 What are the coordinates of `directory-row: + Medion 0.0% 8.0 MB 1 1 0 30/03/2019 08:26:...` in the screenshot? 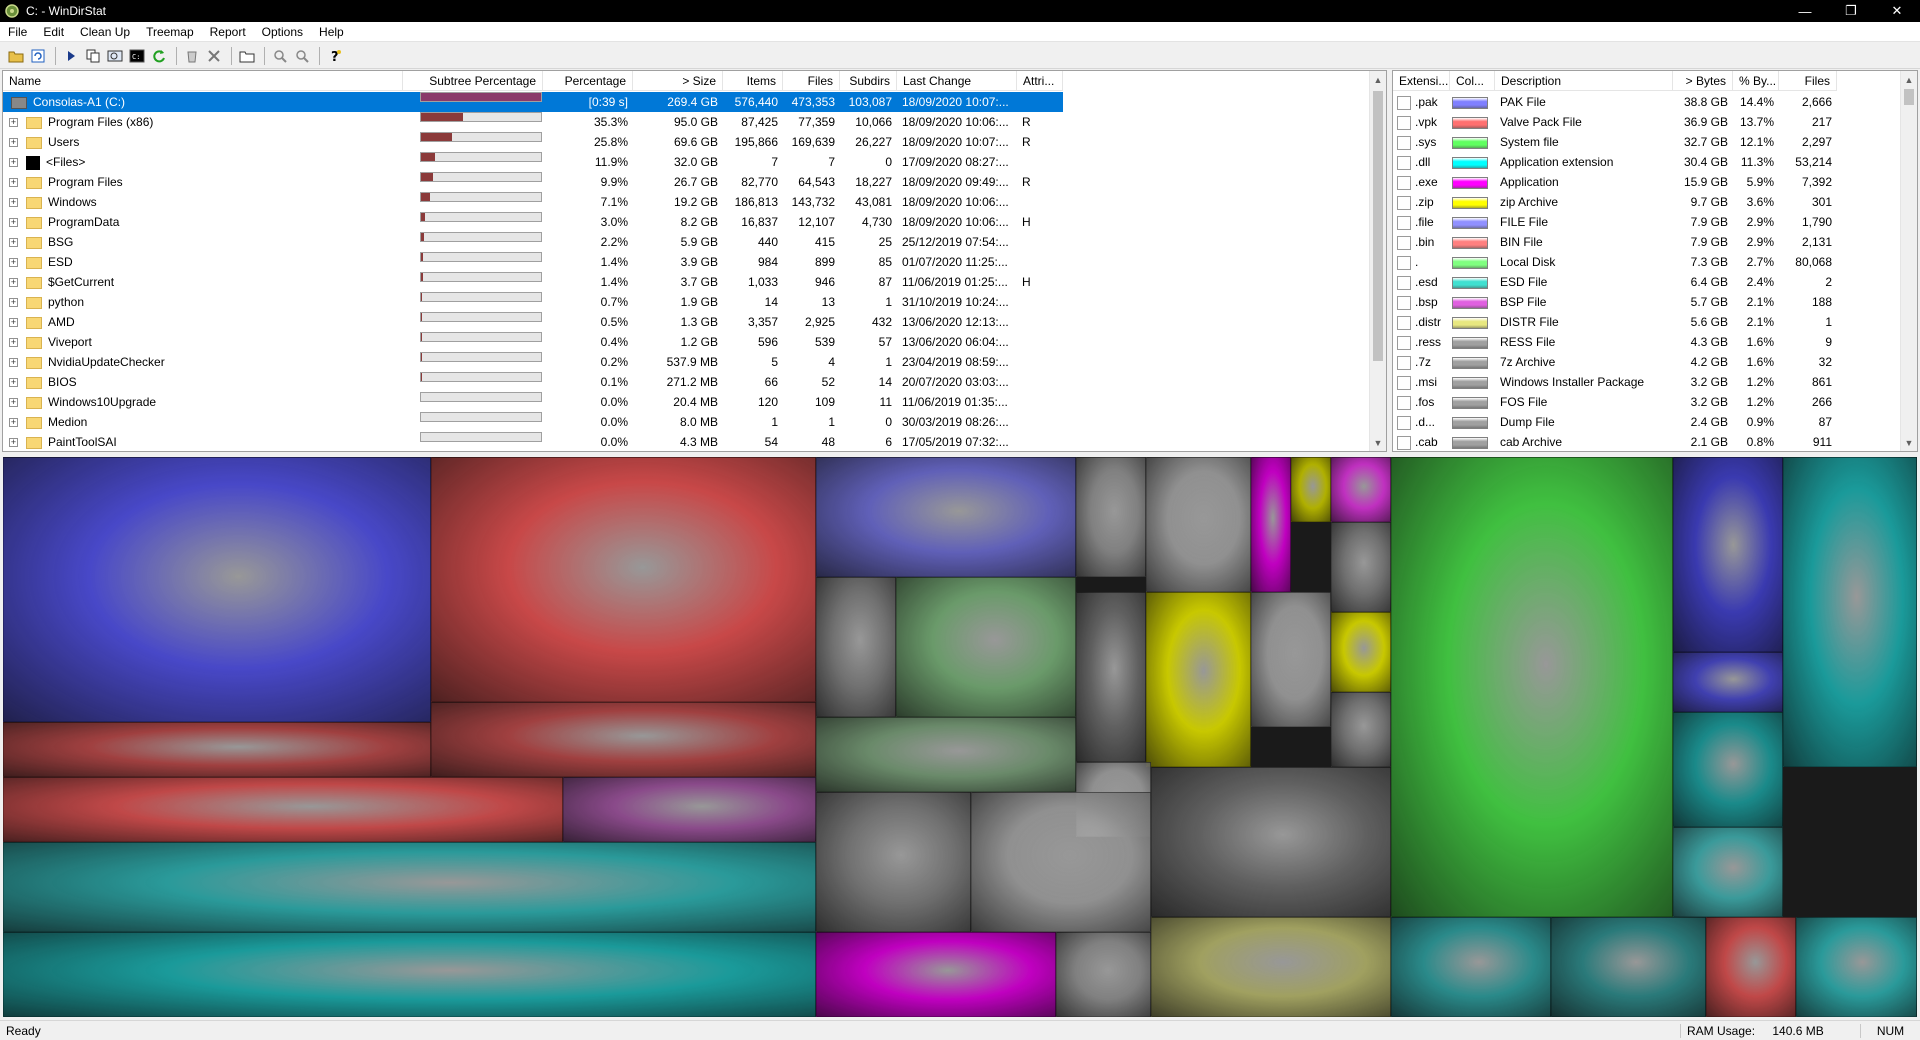 It's located at (533, 422).